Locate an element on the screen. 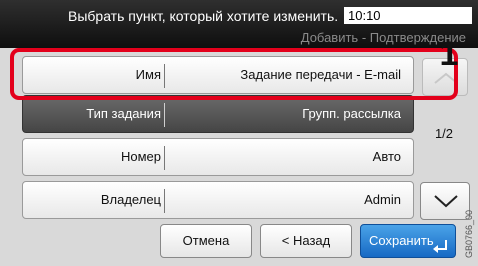  callout-number: 1 is located at coordinates (449, 54).